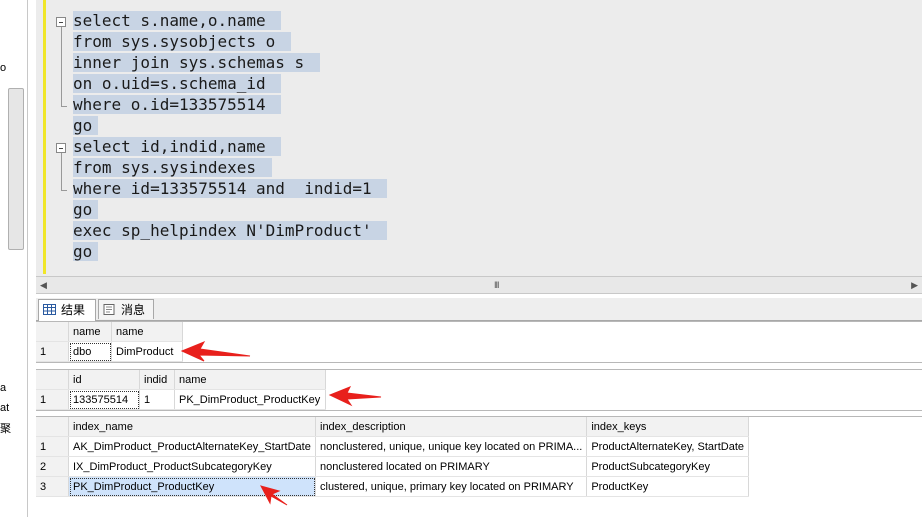 Image resolution: width=922 pixels, height=518 pixels. I want to click on annotation-arrows, so click(281, 423).